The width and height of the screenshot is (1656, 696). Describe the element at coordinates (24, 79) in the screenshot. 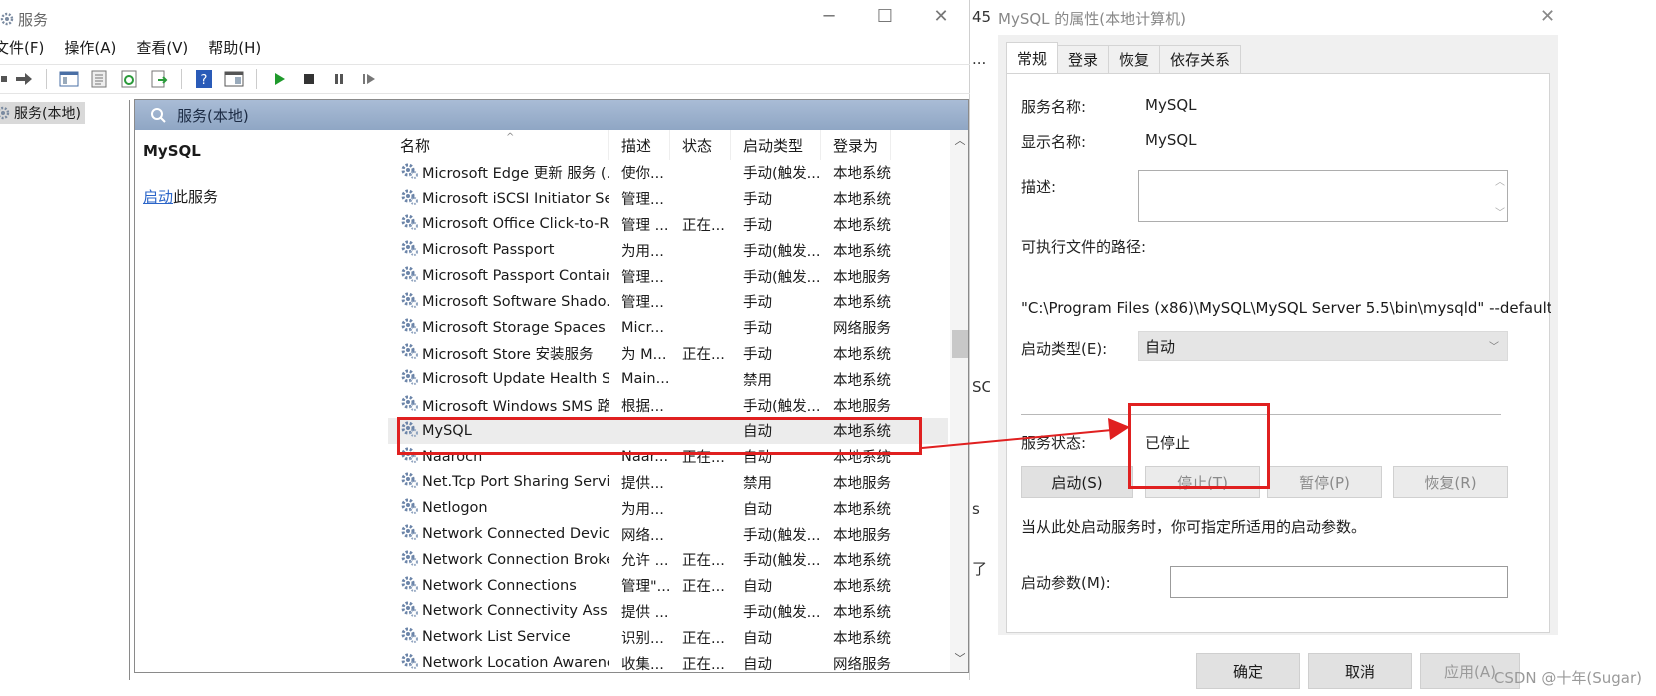

I see `forward-arrow-icon` at that location.